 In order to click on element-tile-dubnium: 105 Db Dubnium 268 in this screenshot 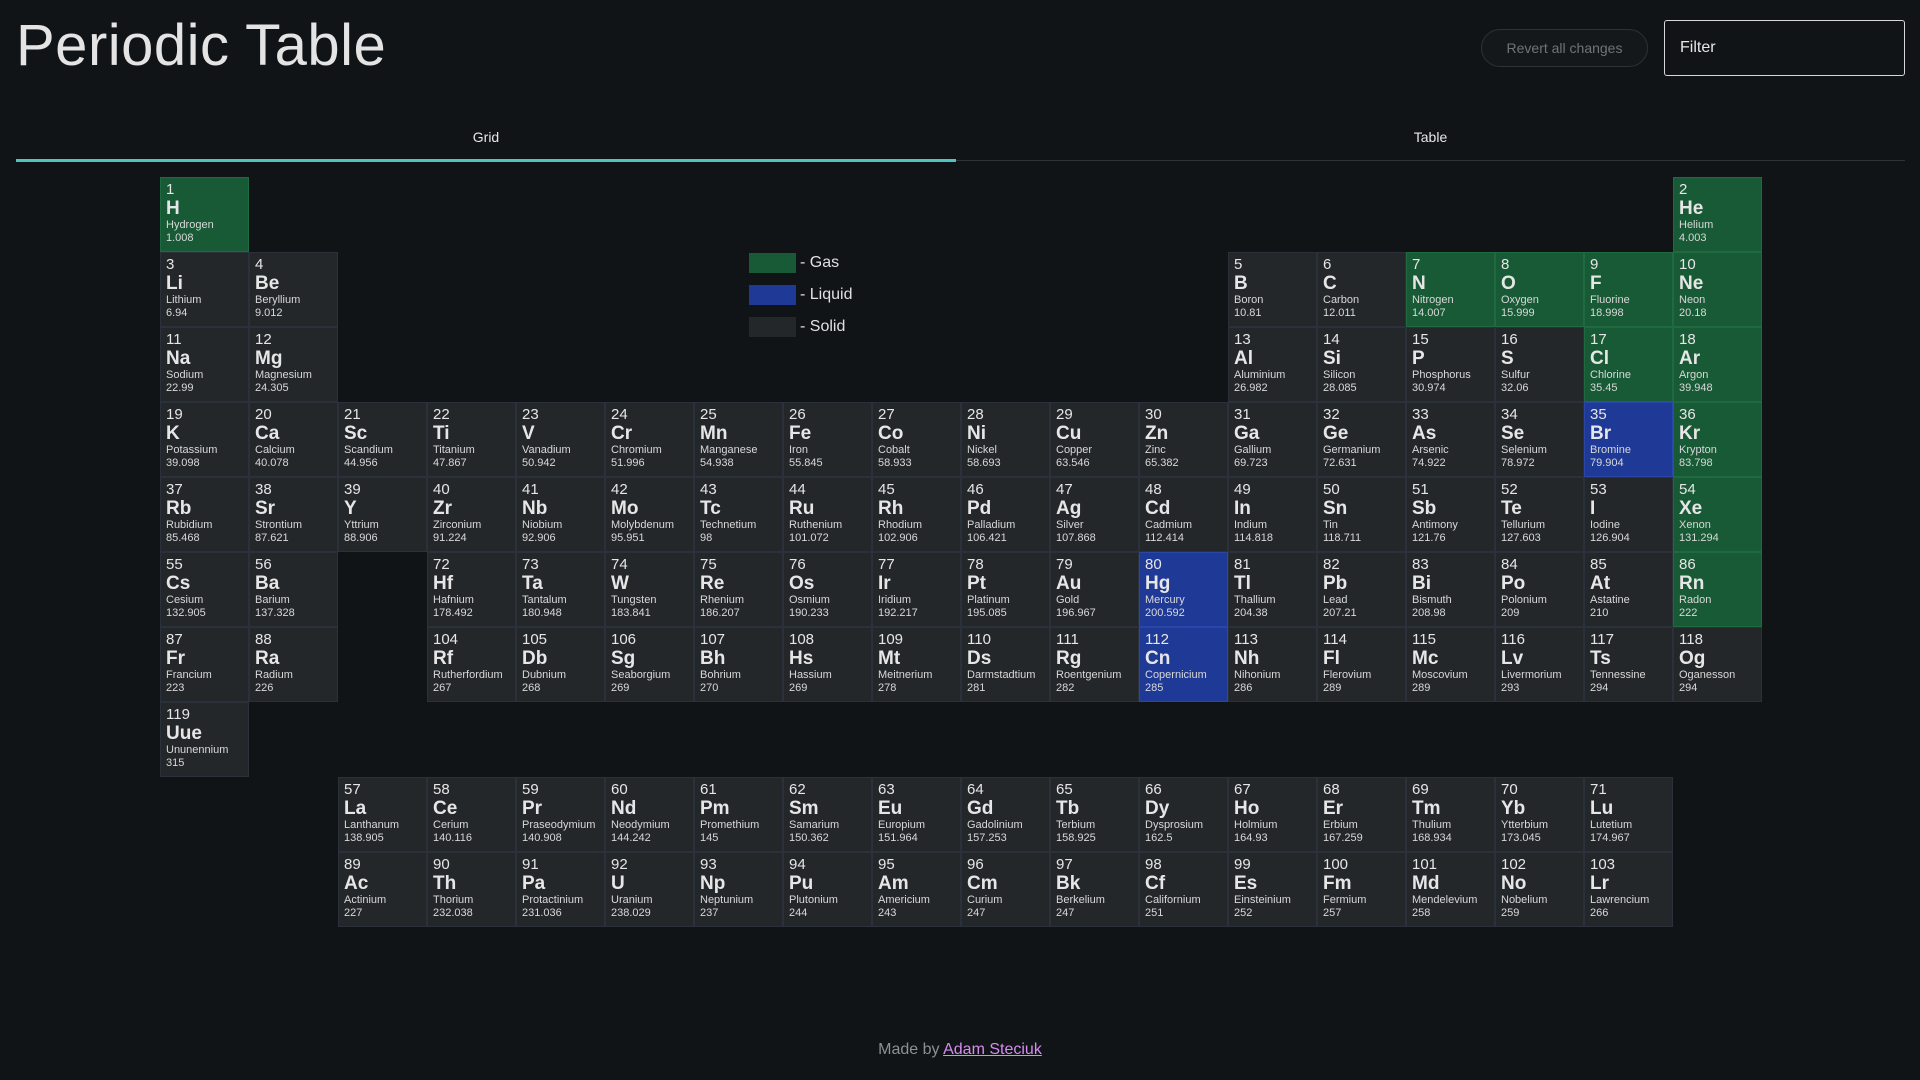, I will do `click(560, 664)`.